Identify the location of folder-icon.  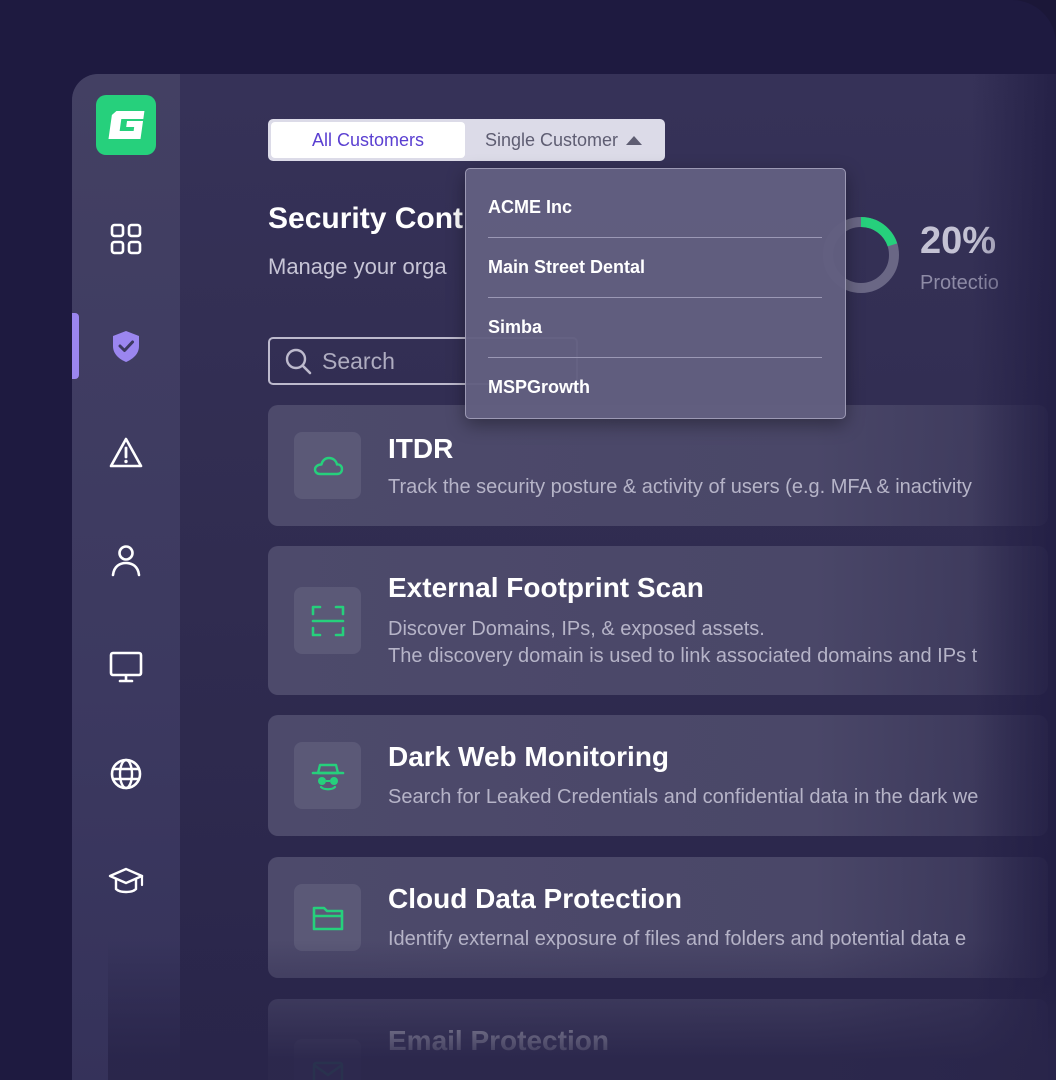
(327, 918).